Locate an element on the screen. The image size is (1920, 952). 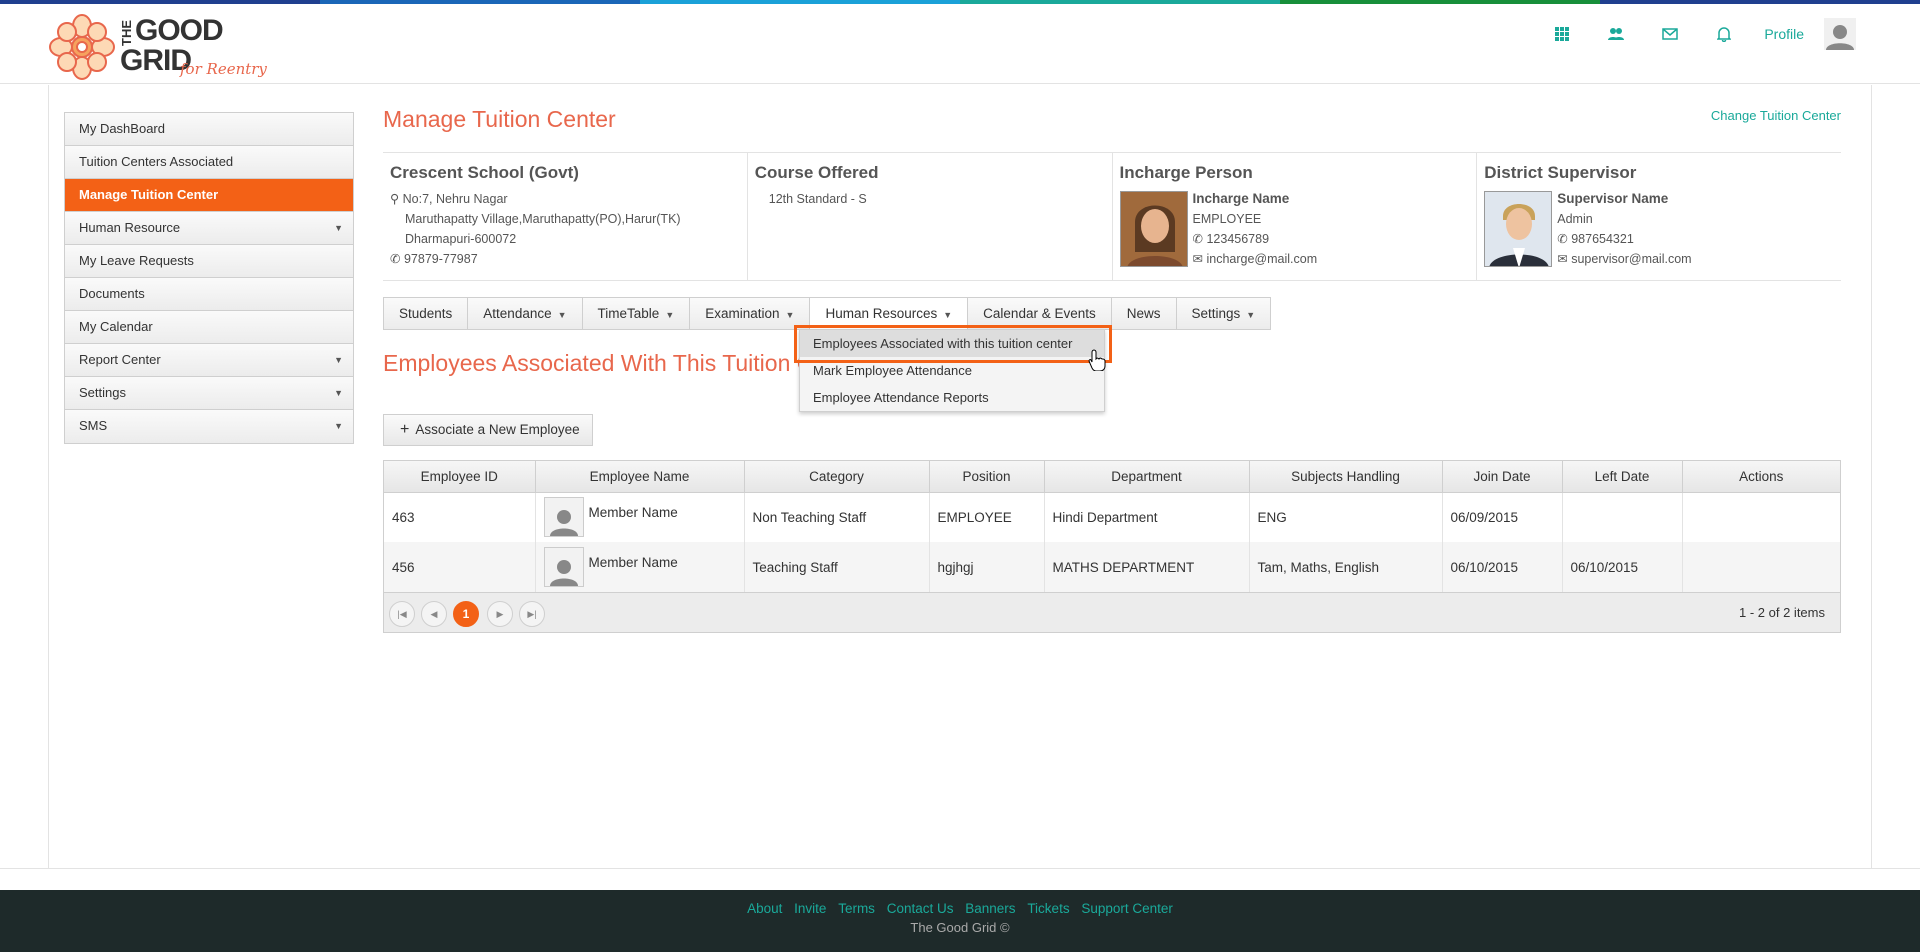
supervisor-phone: ✆ 987654321 is located at coordinates (1624, 239).